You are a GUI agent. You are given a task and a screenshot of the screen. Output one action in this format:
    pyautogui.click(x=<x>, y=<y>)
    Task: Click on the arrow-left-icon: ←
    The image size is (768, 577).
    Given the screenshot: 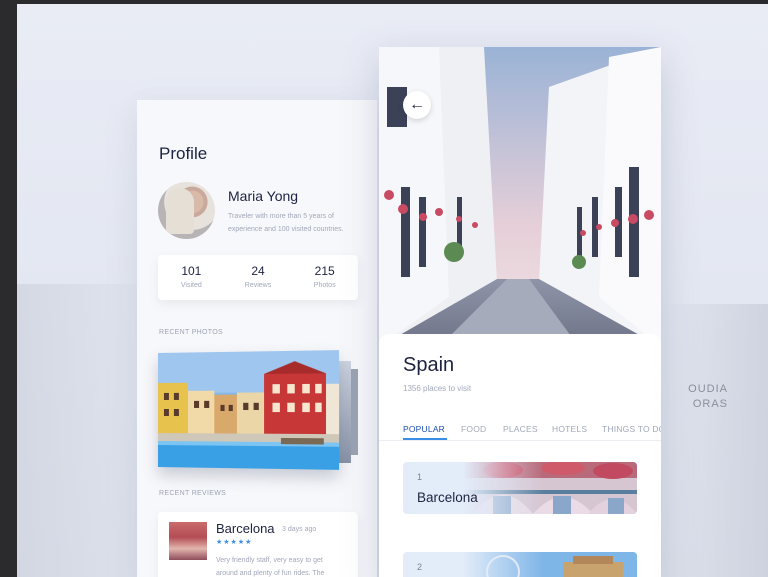 What is the action you would take?
    pyautogui.click(x=417, y=104)
    